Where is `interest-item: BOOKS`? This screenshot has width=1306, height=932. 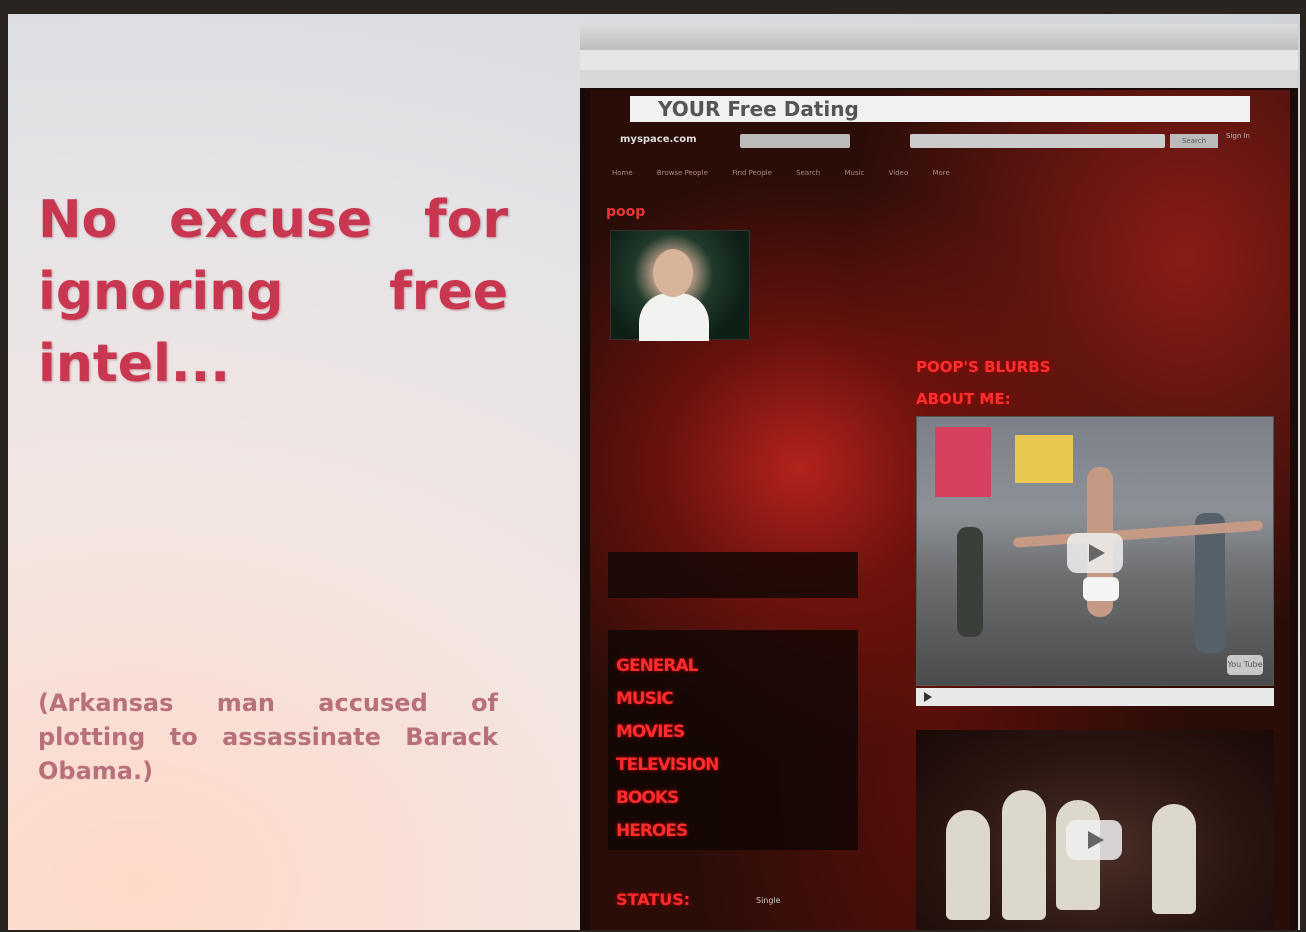
interest-item: BOOKS is located at coordinates (647, 798).